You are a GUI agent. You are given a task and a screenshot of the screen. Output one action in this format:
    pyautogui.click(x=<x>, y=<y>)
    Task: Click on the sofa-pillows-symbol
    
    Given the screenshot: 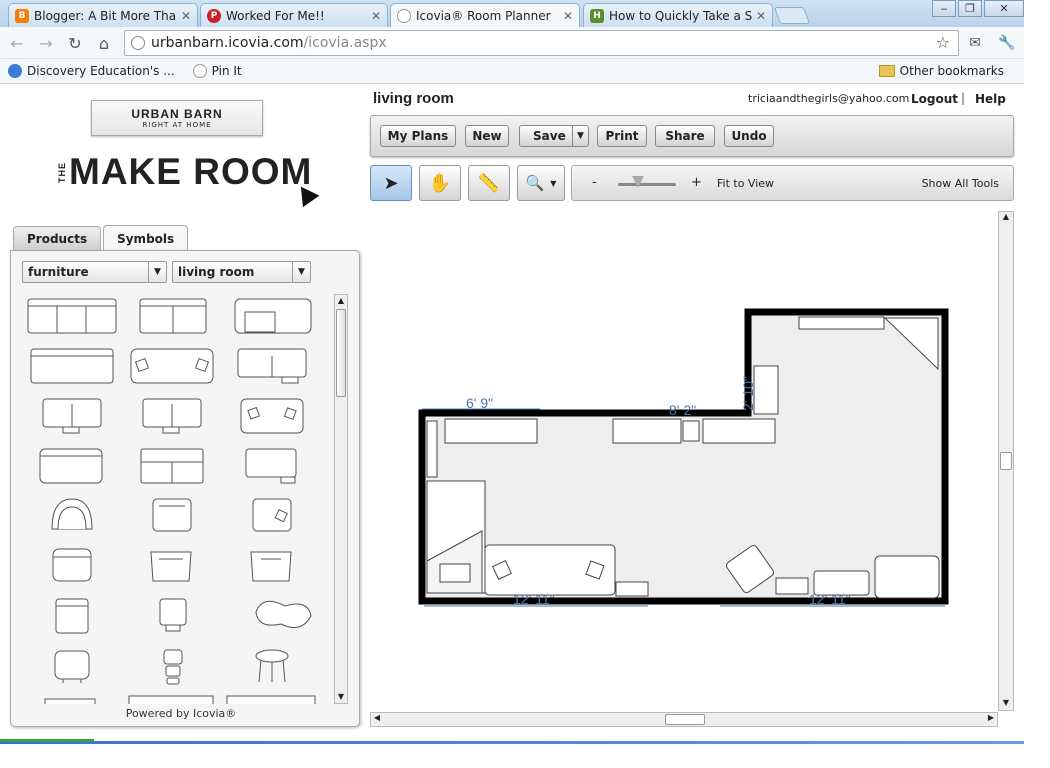 What is the action you would take?
    pyautogui.click(x=172, y=366)
    